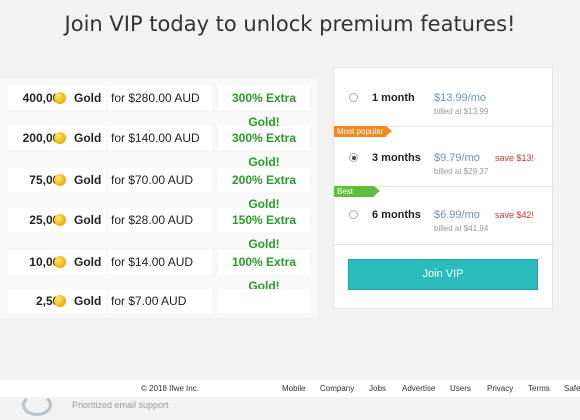  What do you see at coordinates (264, 271) in the screenshot?
I see `gold-bonus: 100% Extra Gold!` at bounding box center [264, 271].